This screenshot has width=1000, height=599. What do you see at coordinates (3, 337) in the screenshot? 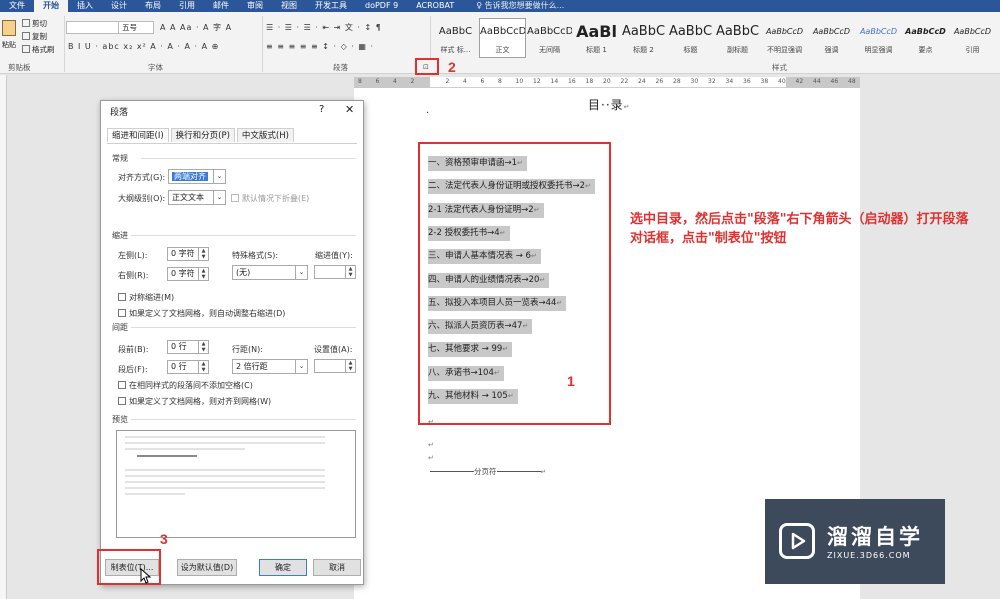
I see `vertical-ruler` at bounding box center [3, 337].